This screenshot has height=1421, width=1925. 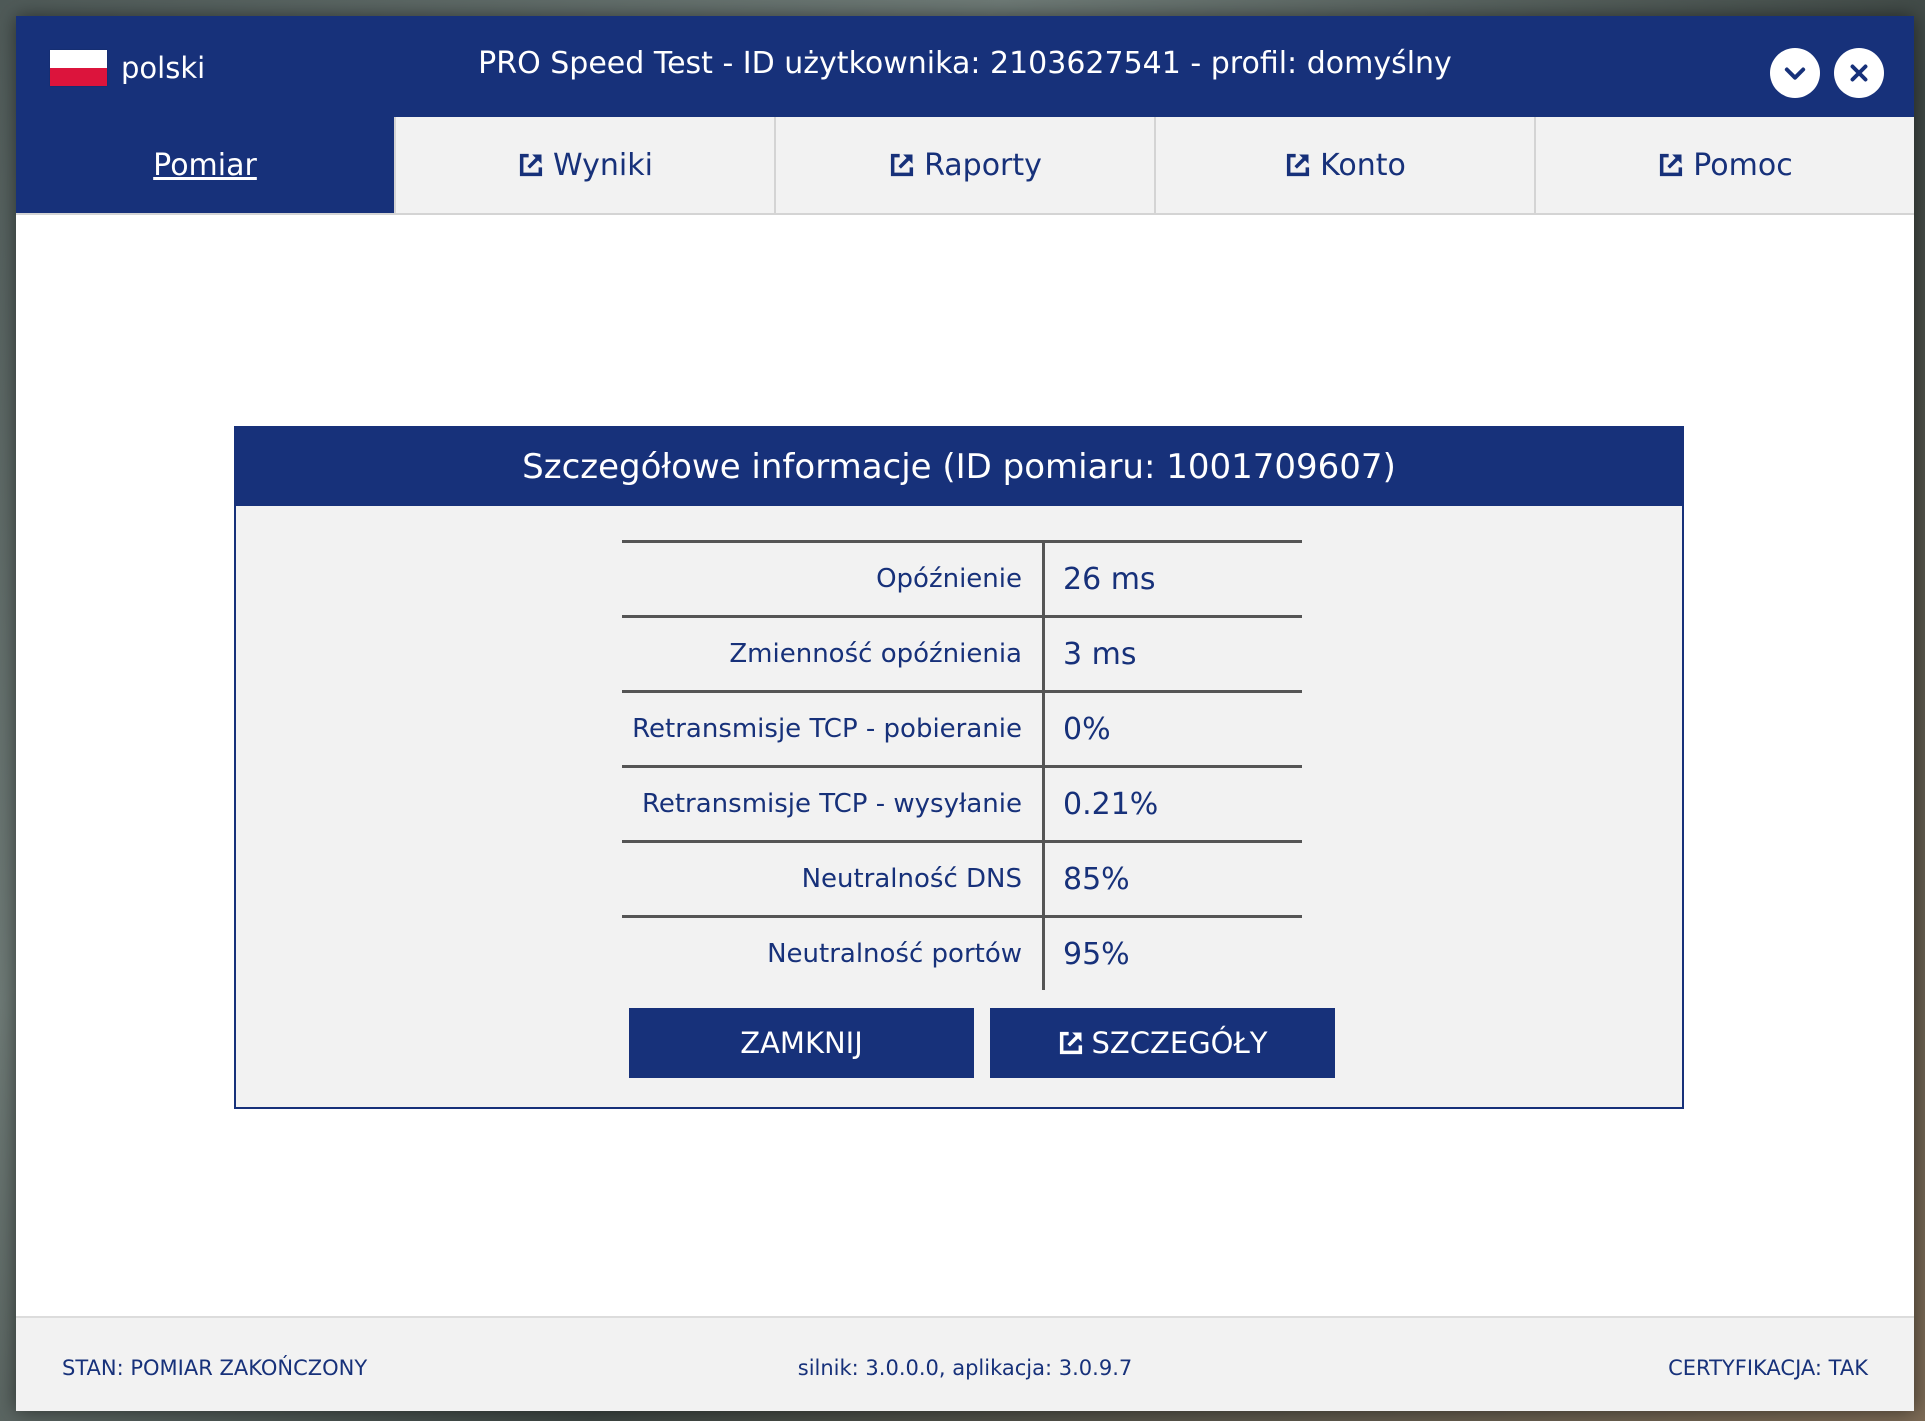 I want to click on details-button: SZCZEGÓŁY, so click(x=1162, y=1043).